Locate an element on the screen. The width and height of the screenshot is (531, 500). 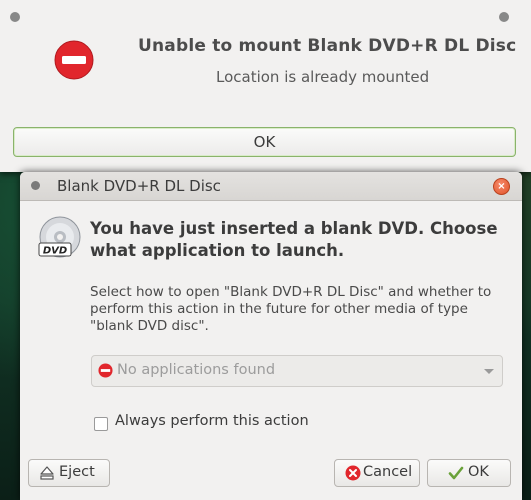
error-ok-button: OK is located at coordinates (264, 142).